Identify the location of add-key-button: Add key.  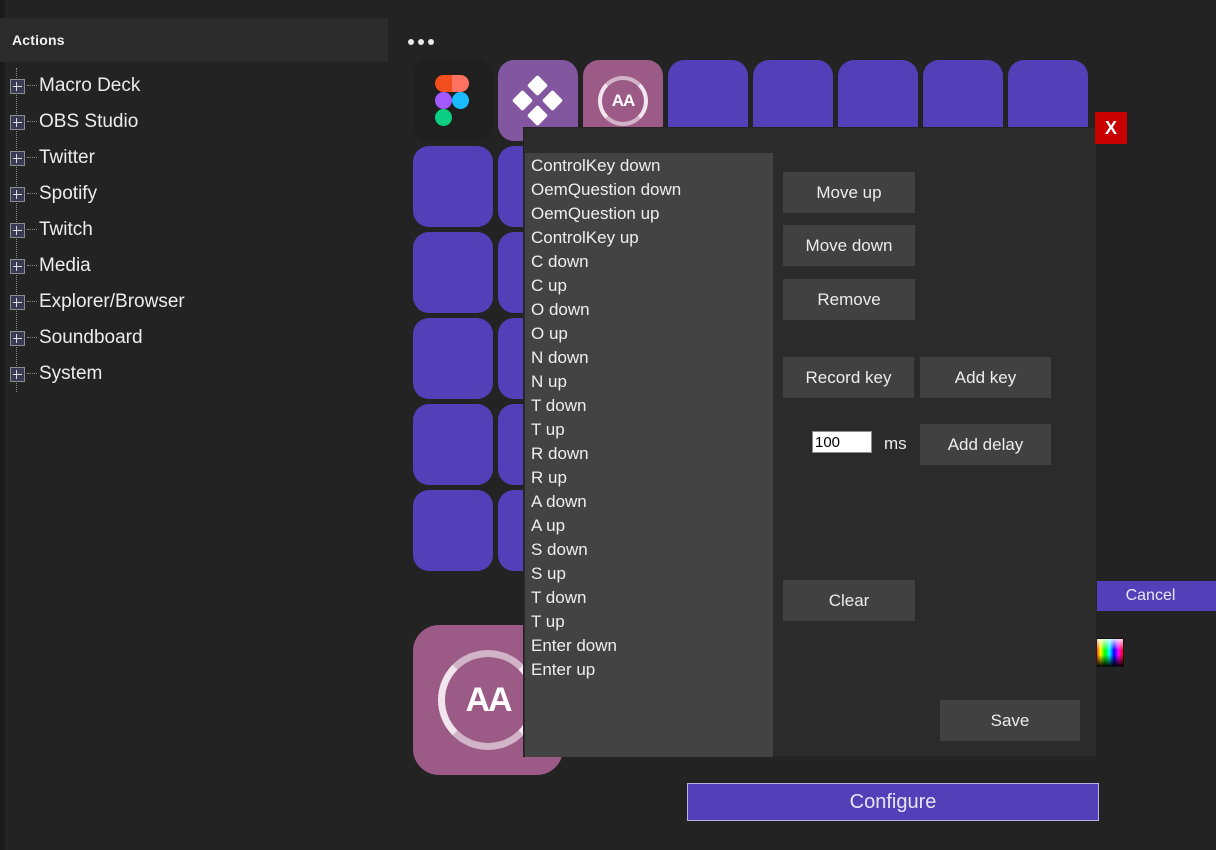
(985, 377).